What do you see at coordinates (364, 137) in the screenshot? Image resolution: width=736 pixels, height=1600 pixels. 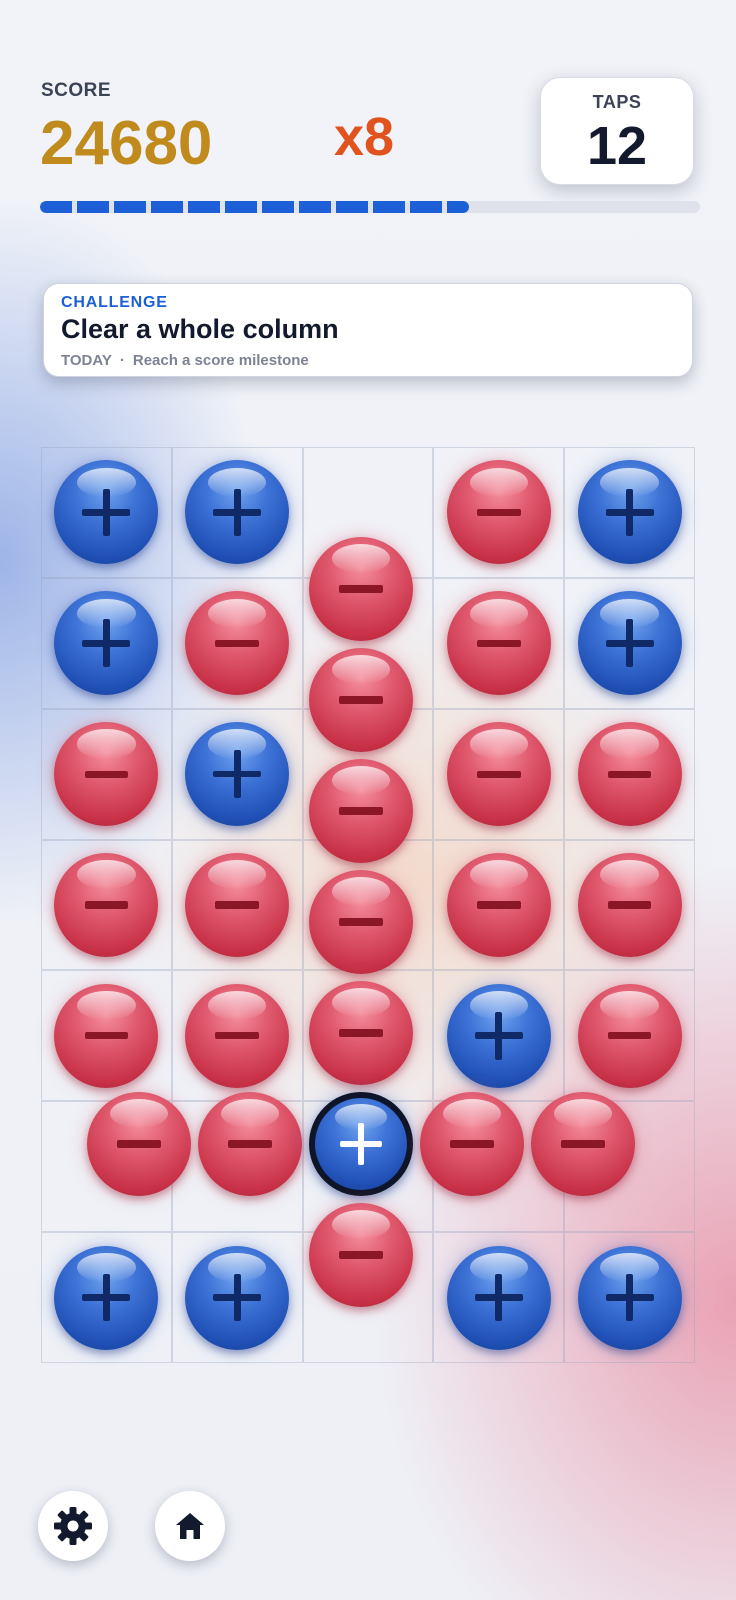 I see `combo-multiplier: x8` at bounding box center [364, 137].